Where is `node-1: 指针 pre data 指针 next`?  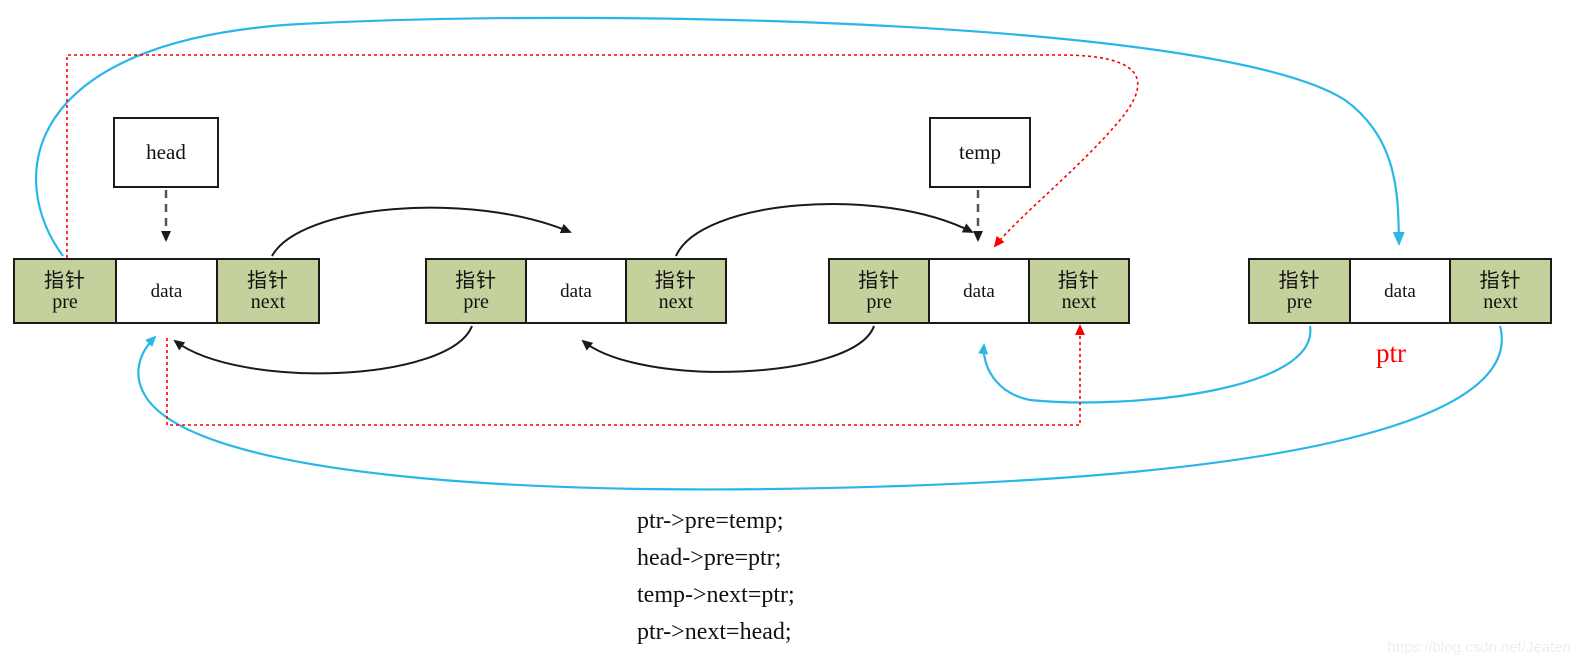
node-1: 指针 pre data 指针 next is located at coordinates (166, 291).